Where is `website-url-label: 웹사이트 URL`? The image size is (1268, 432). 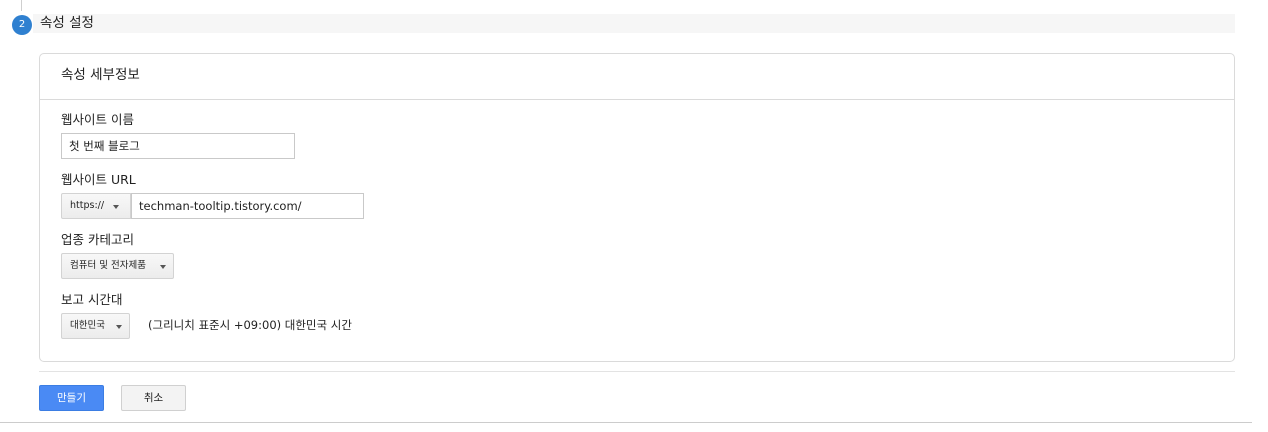
website-url-label: 웹사이트 URL is located at coordinates (98, 179).